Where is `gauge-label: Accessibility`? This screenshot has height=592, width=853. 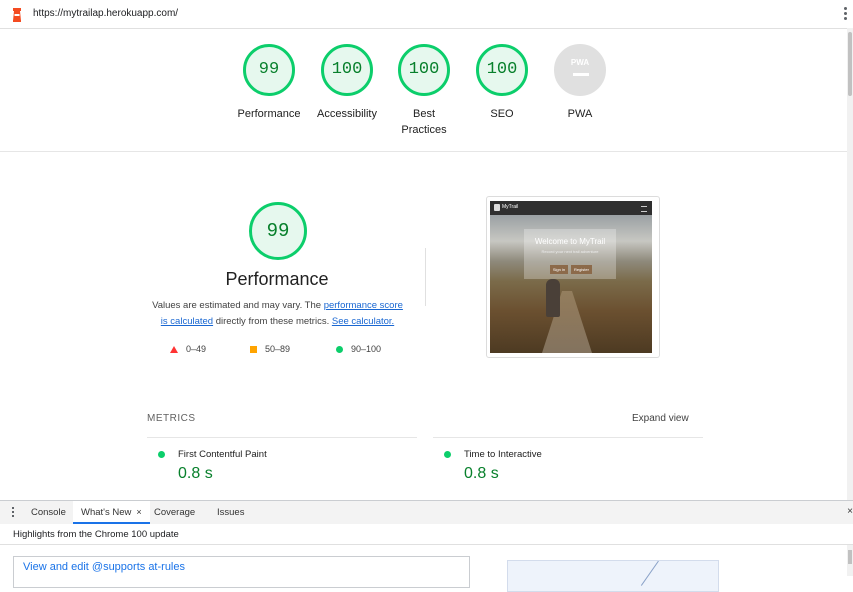
gauge-label: Accessibility is located at coordinates (347, 114).